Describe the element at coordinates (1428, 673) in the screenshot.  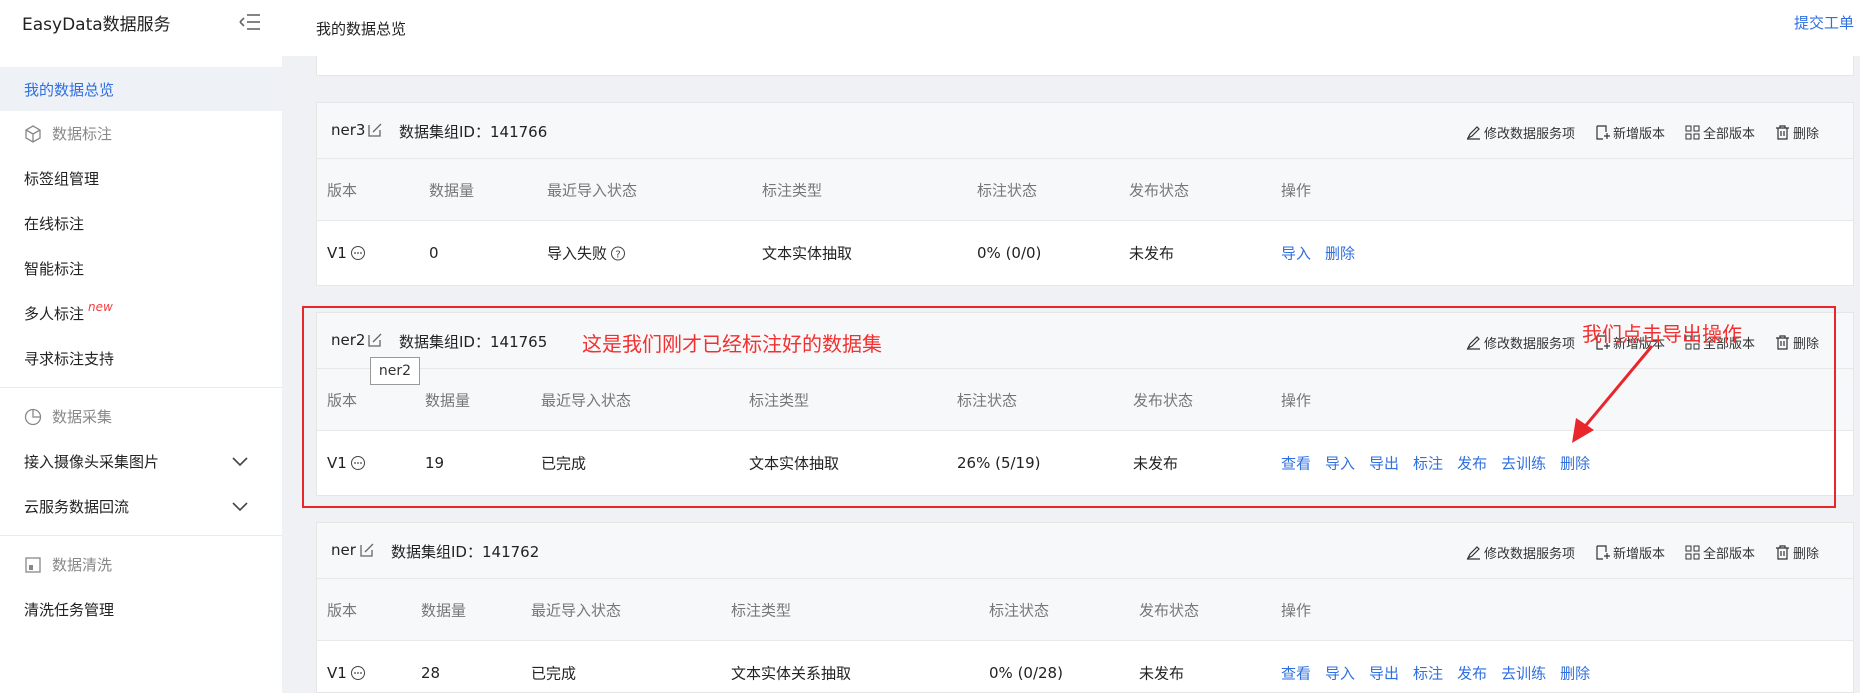
I see `label-link: 标注` at that location.